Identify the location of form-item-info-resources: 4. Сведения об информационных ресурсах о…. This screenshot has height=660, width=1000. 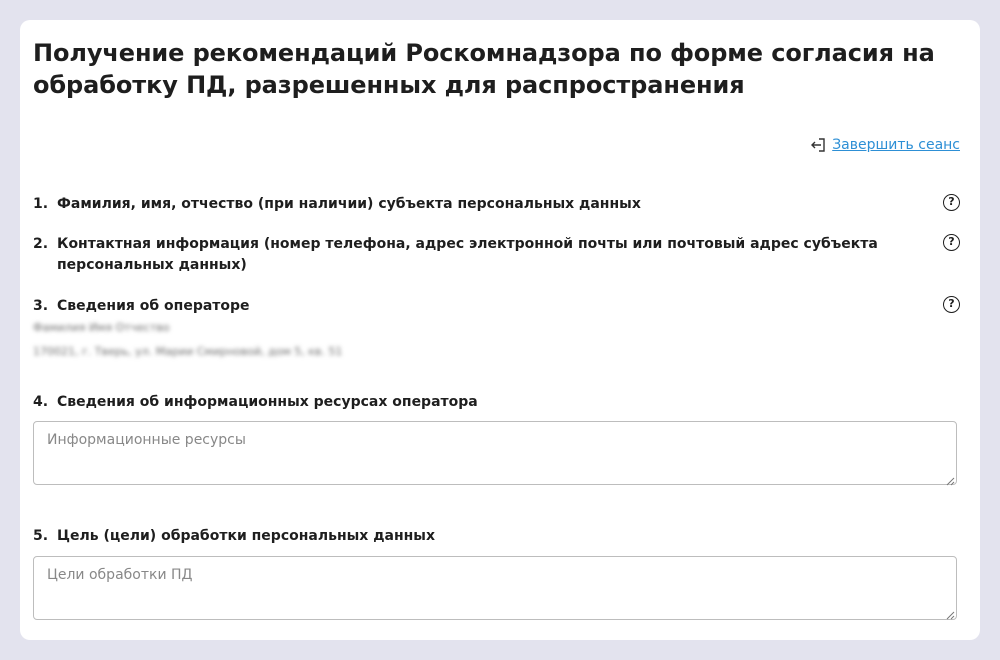
(495, 402).